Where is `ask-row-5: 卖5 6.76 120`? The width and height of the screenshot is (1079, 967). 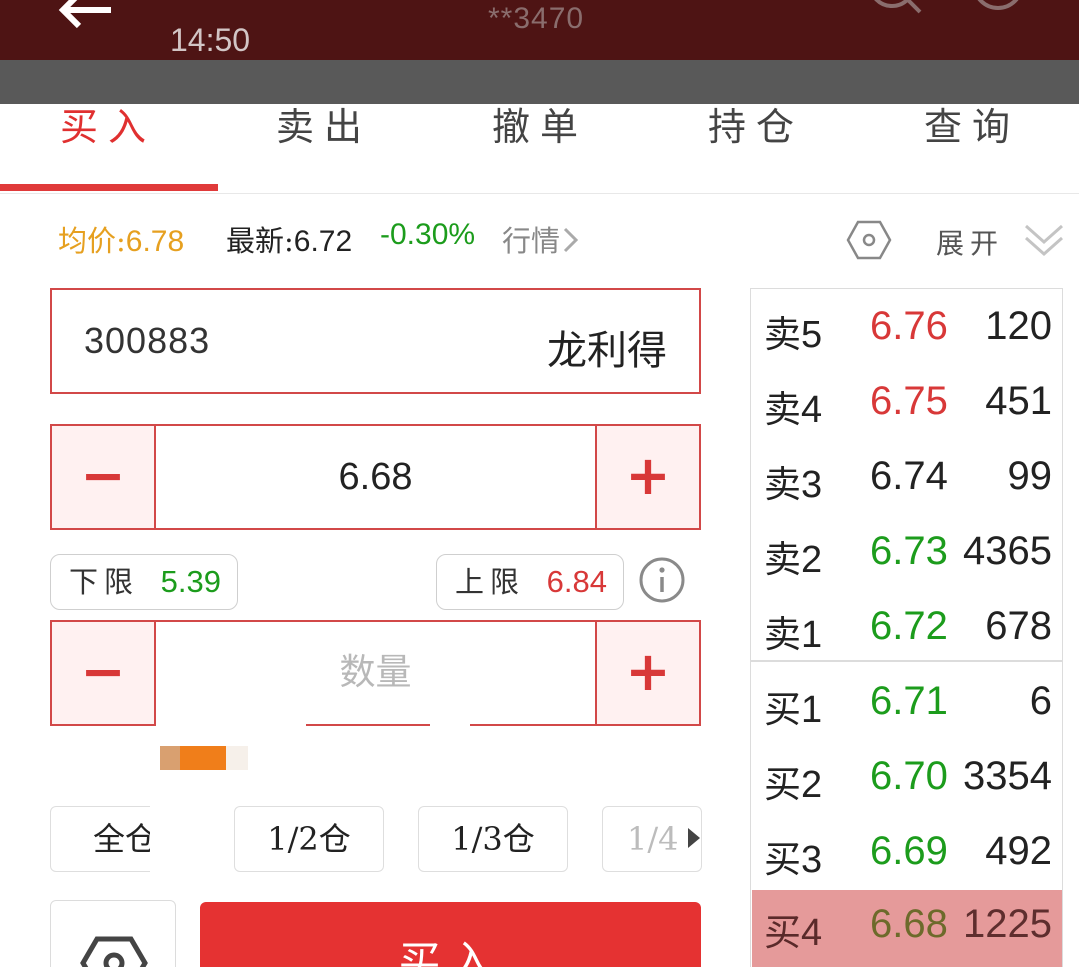
ask-row-5: 卖5 6.76 120 is located at coordinates (907, 329).